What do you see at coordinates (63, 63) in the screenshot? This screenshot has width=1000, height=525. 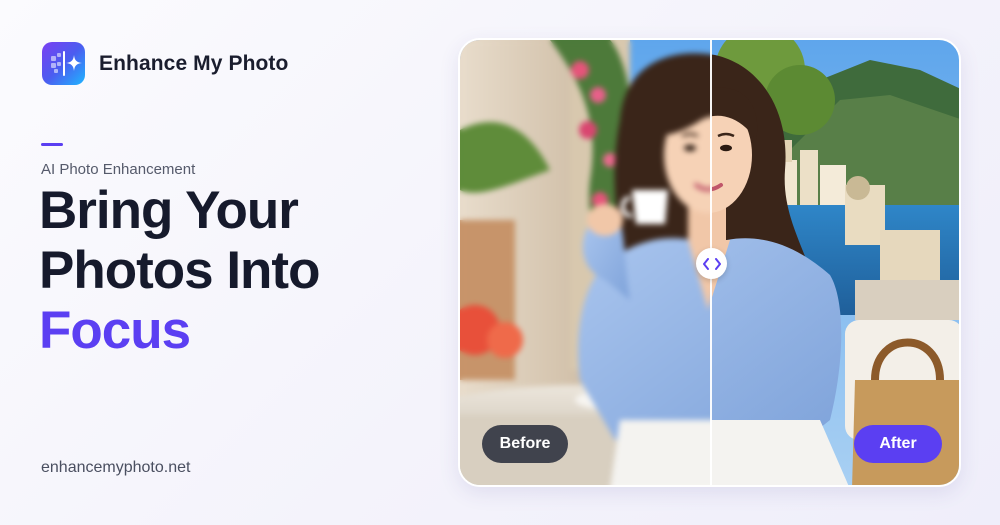 I see `app-logo` at bounding box center [63, 63].